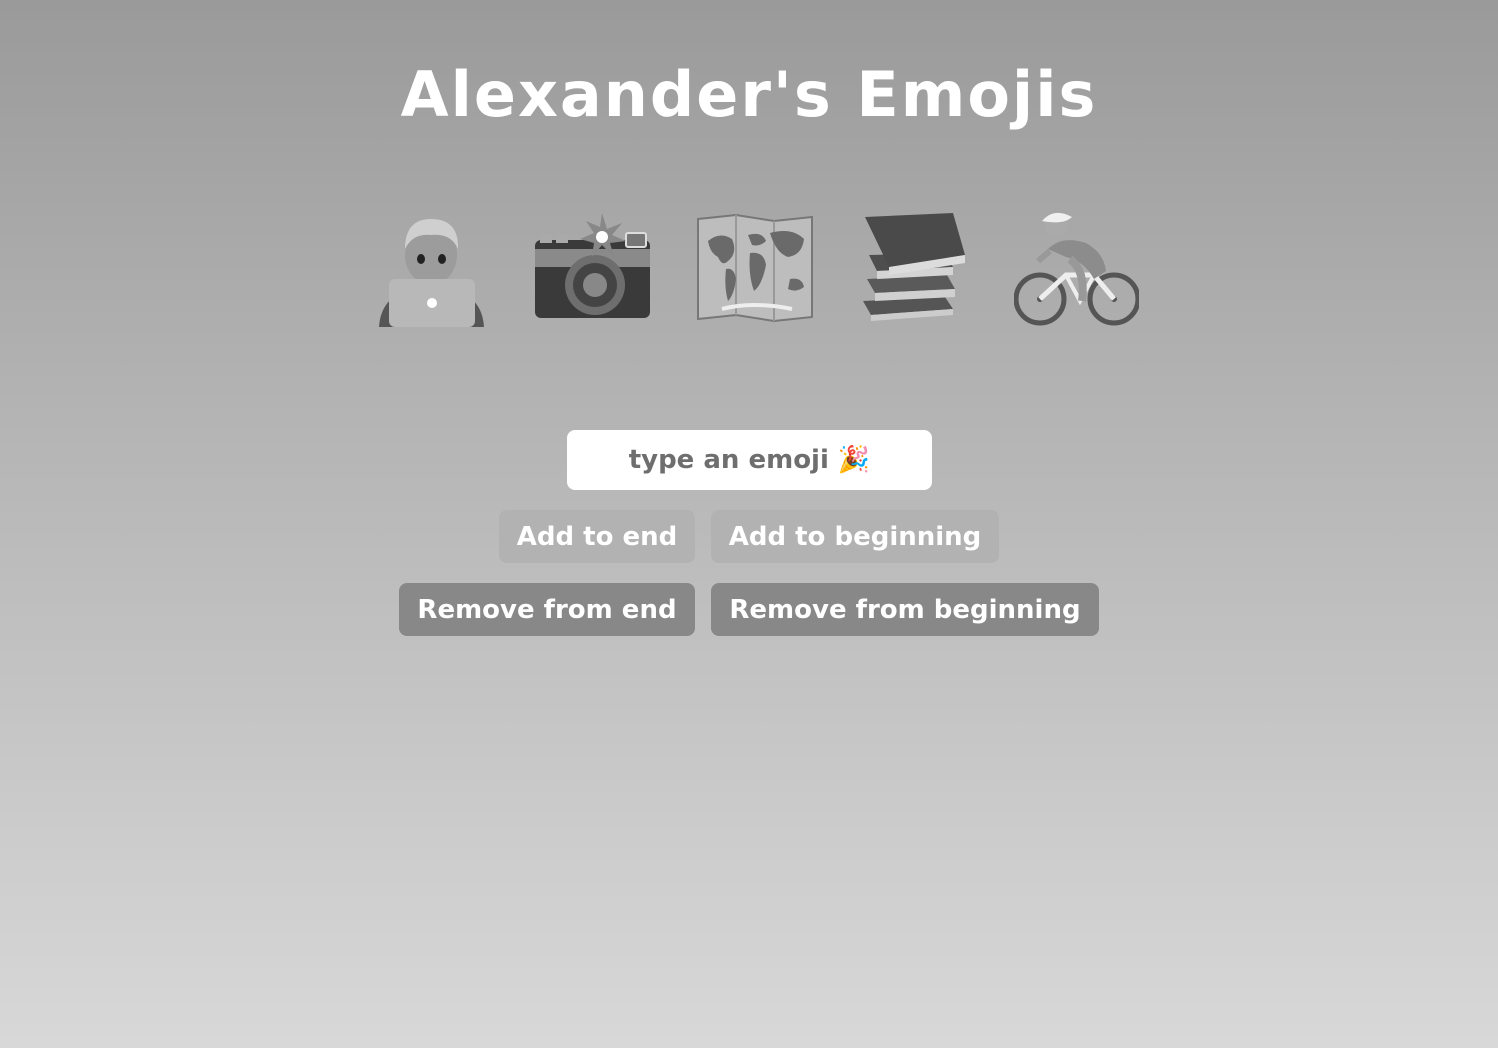  I want to click on person-biking-icon, so click(1076, 269).